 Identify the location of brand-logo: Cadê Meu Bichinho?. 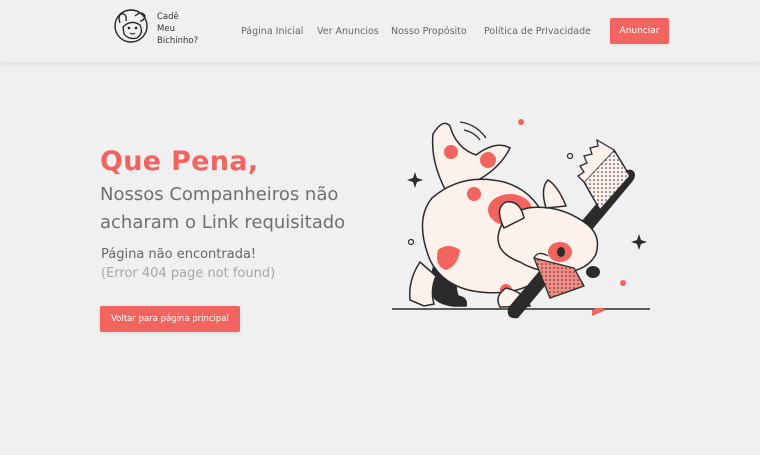
(161, 28).